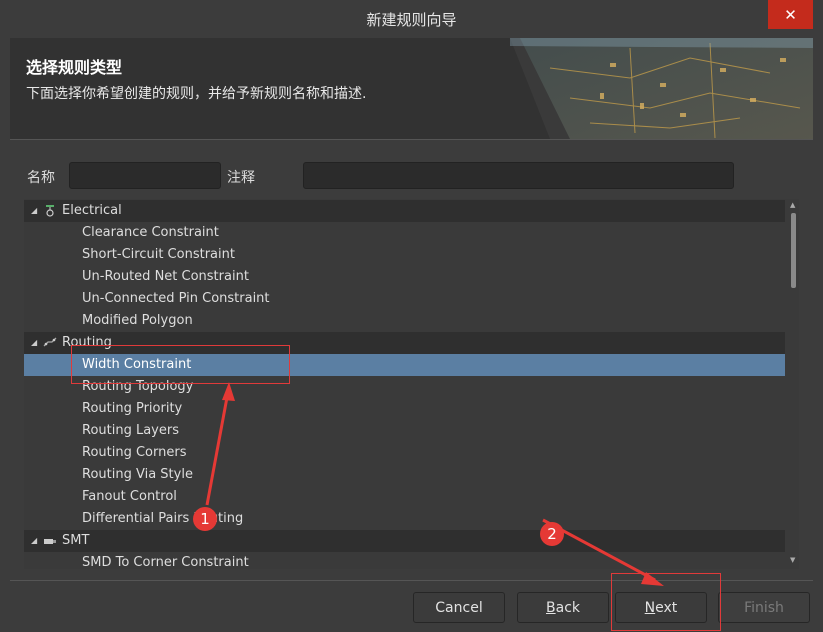 Image resolution: width=823 pixels, height=632 pixels. What do you see at coordinates (92, 210) in the screenshot?
I see `tree-category-label: Electrical` at bounding box center [92, 210].